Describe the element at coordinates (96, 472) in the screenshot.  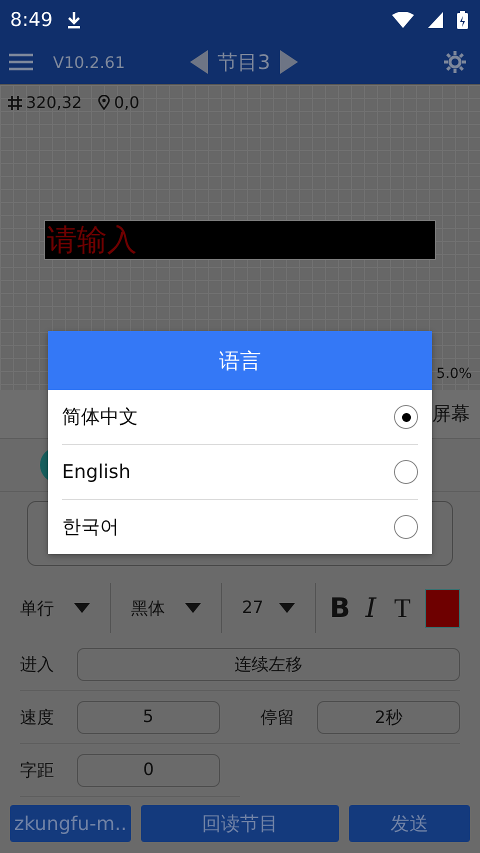
I see `option-label: English` at that location.